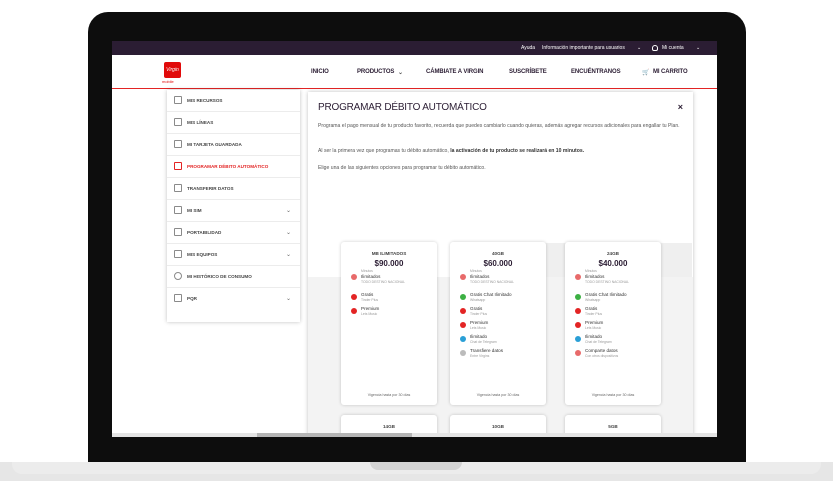 The image size is (833, 481). Describe the element at coordinates (233, 299) in the screenshot. I see `sidebar-item-pqr: PQR ⌄` at that location.